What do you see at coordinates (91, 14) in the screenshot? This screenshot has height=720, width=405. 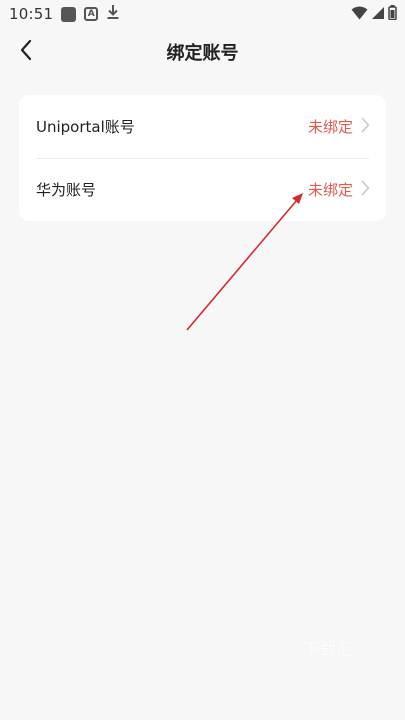 I see `a-notification-icon: A` at bounding box center [91, 14].